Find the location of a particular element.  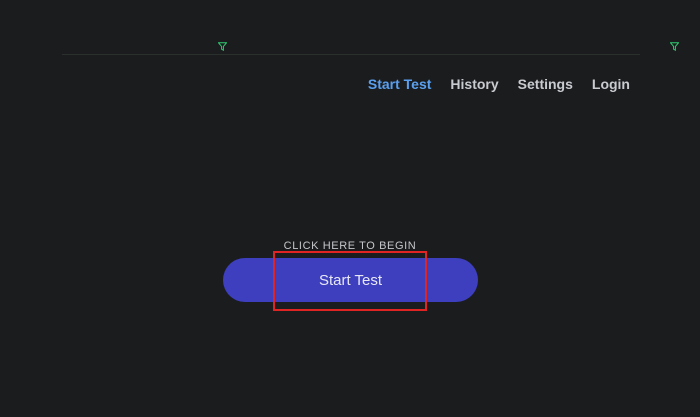

top-nav: Start Test History Settings Login is located at coordinates (499, 84).